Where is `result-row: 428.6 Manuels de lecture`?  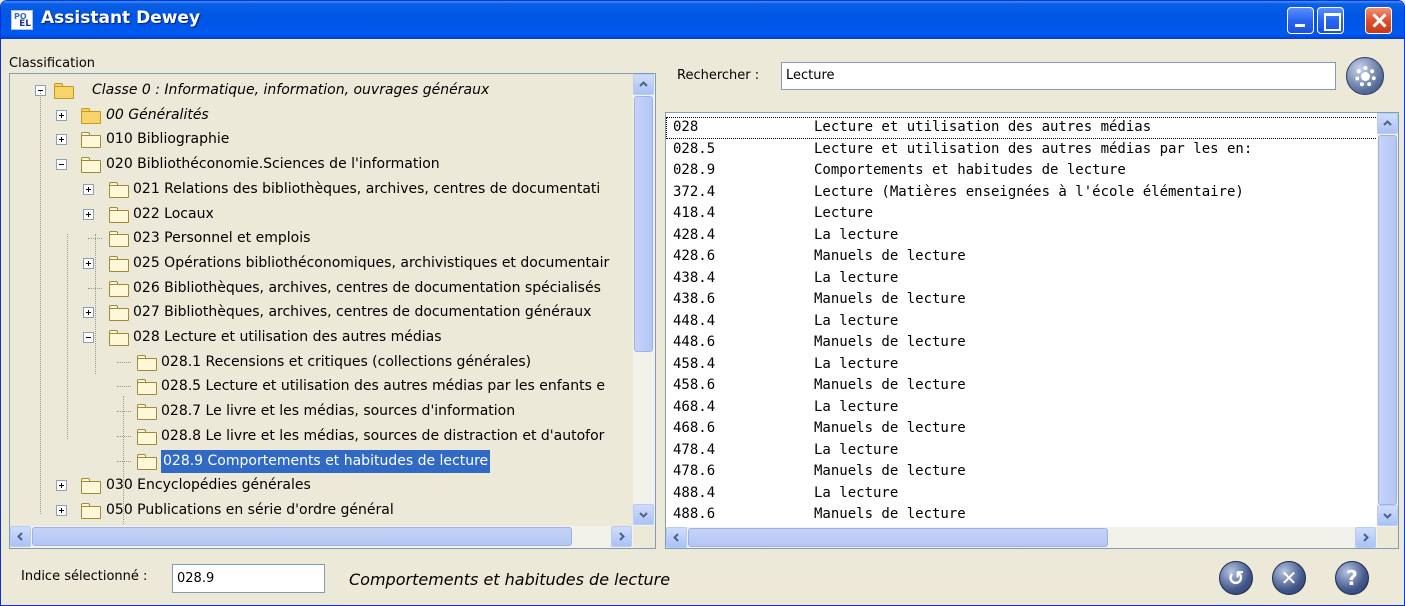 result-row: 428.6 Manuels de lecture is located at coordinates (1022, 257).